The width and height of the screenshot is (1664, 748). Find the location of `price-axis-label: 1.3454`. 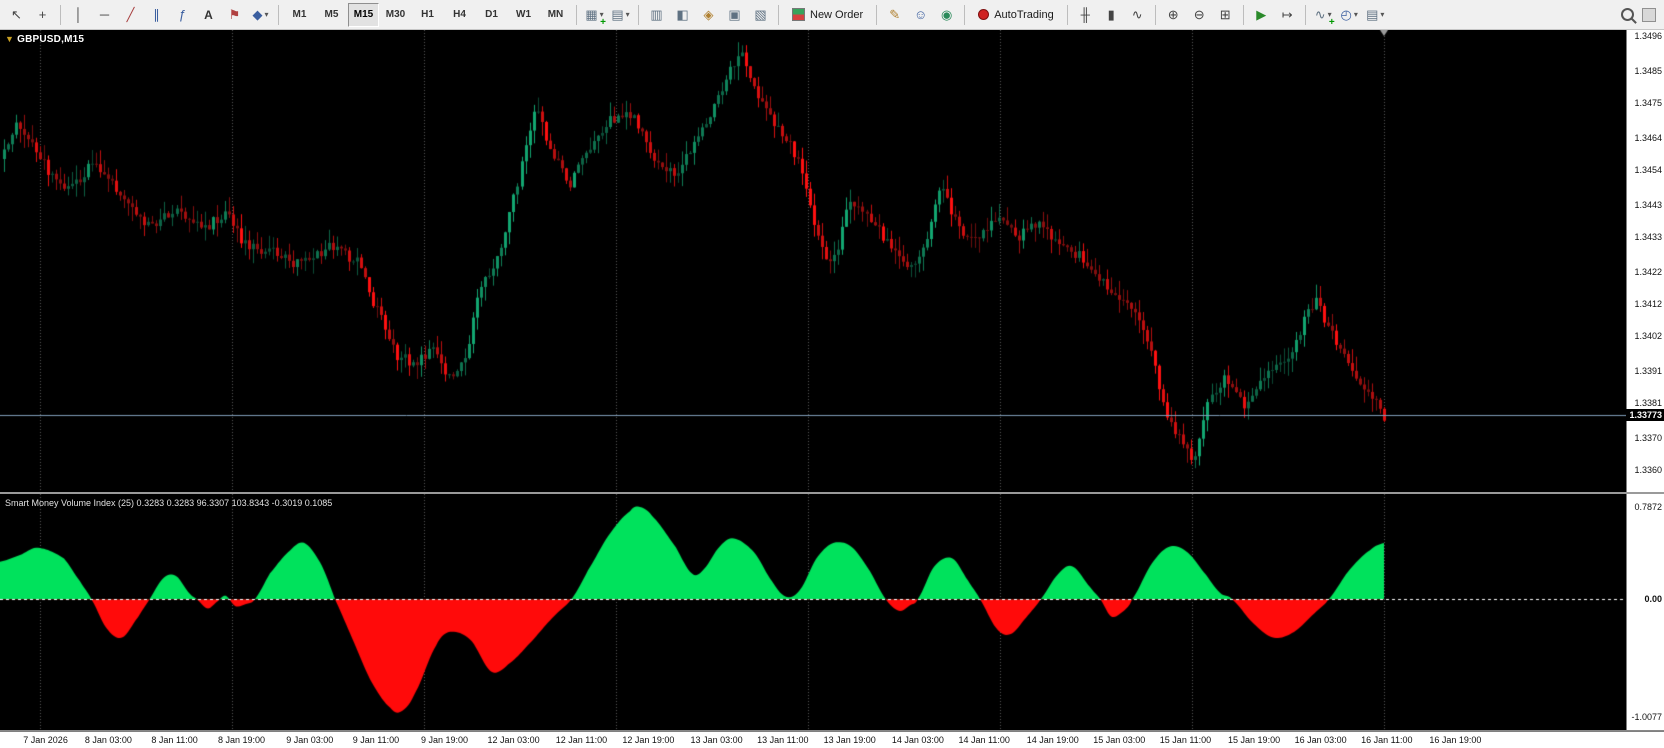

price-axis-label: 1.3454 is located at coordinates (1648, 170).